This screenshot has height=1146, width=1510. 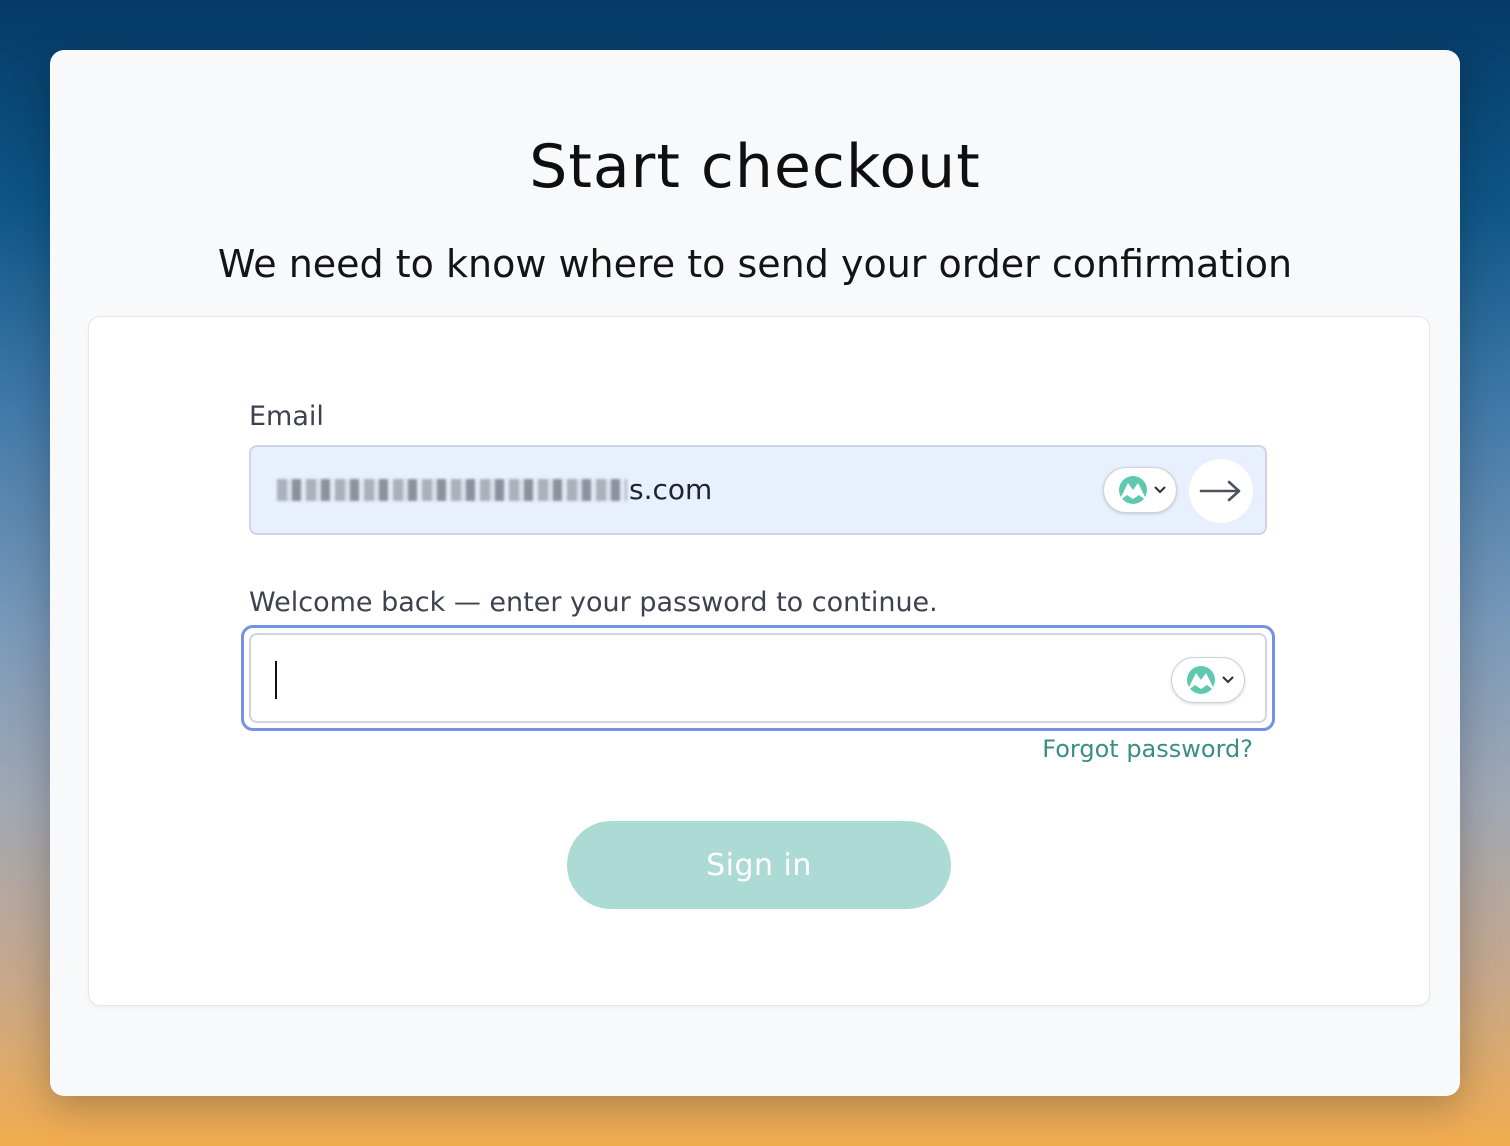 What do you see at coordinates (758, 678) in the screenshot?
I see `password-field` at bounding box center [758, 678].